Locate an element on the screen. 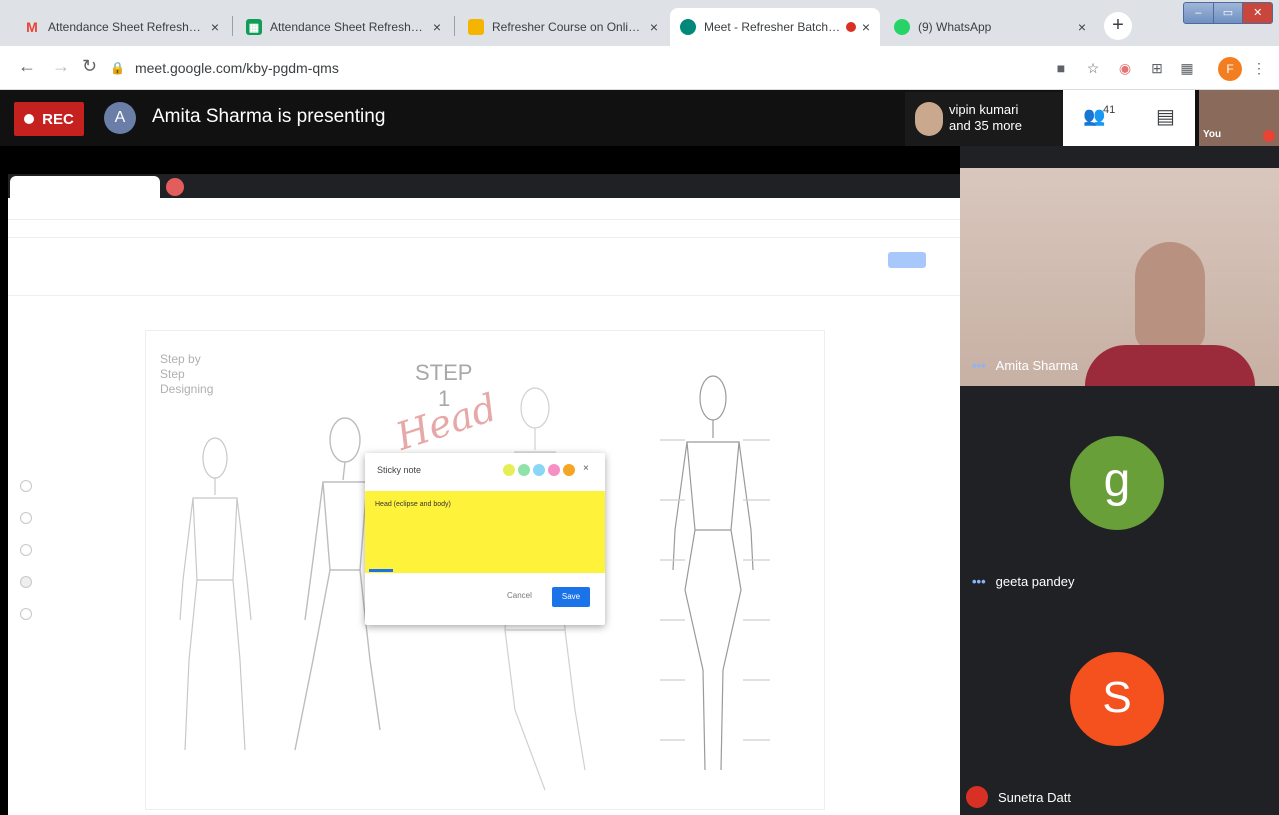  participant-name: ••• geeta pandey is located at coordinates (1023, 581).